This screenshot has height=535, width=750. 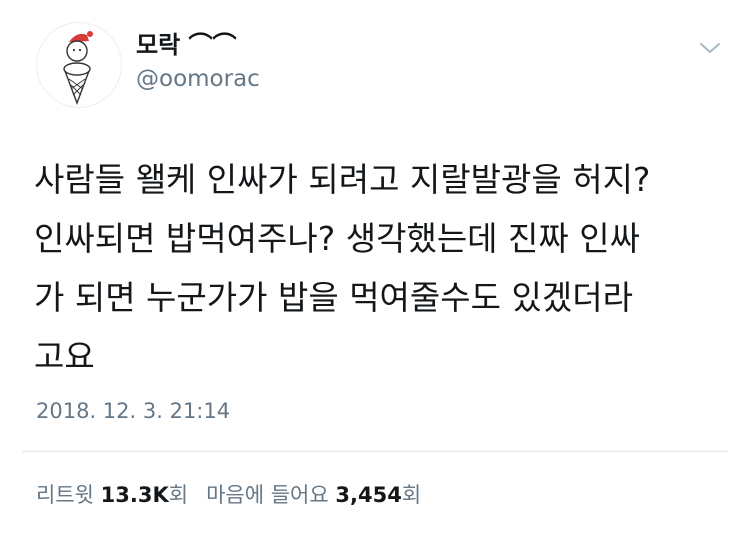 What do you see at coordinates (267, 495) in the screenshot?
I see `likes-label: 마음에 들어요` at bounding box center [267, 495].